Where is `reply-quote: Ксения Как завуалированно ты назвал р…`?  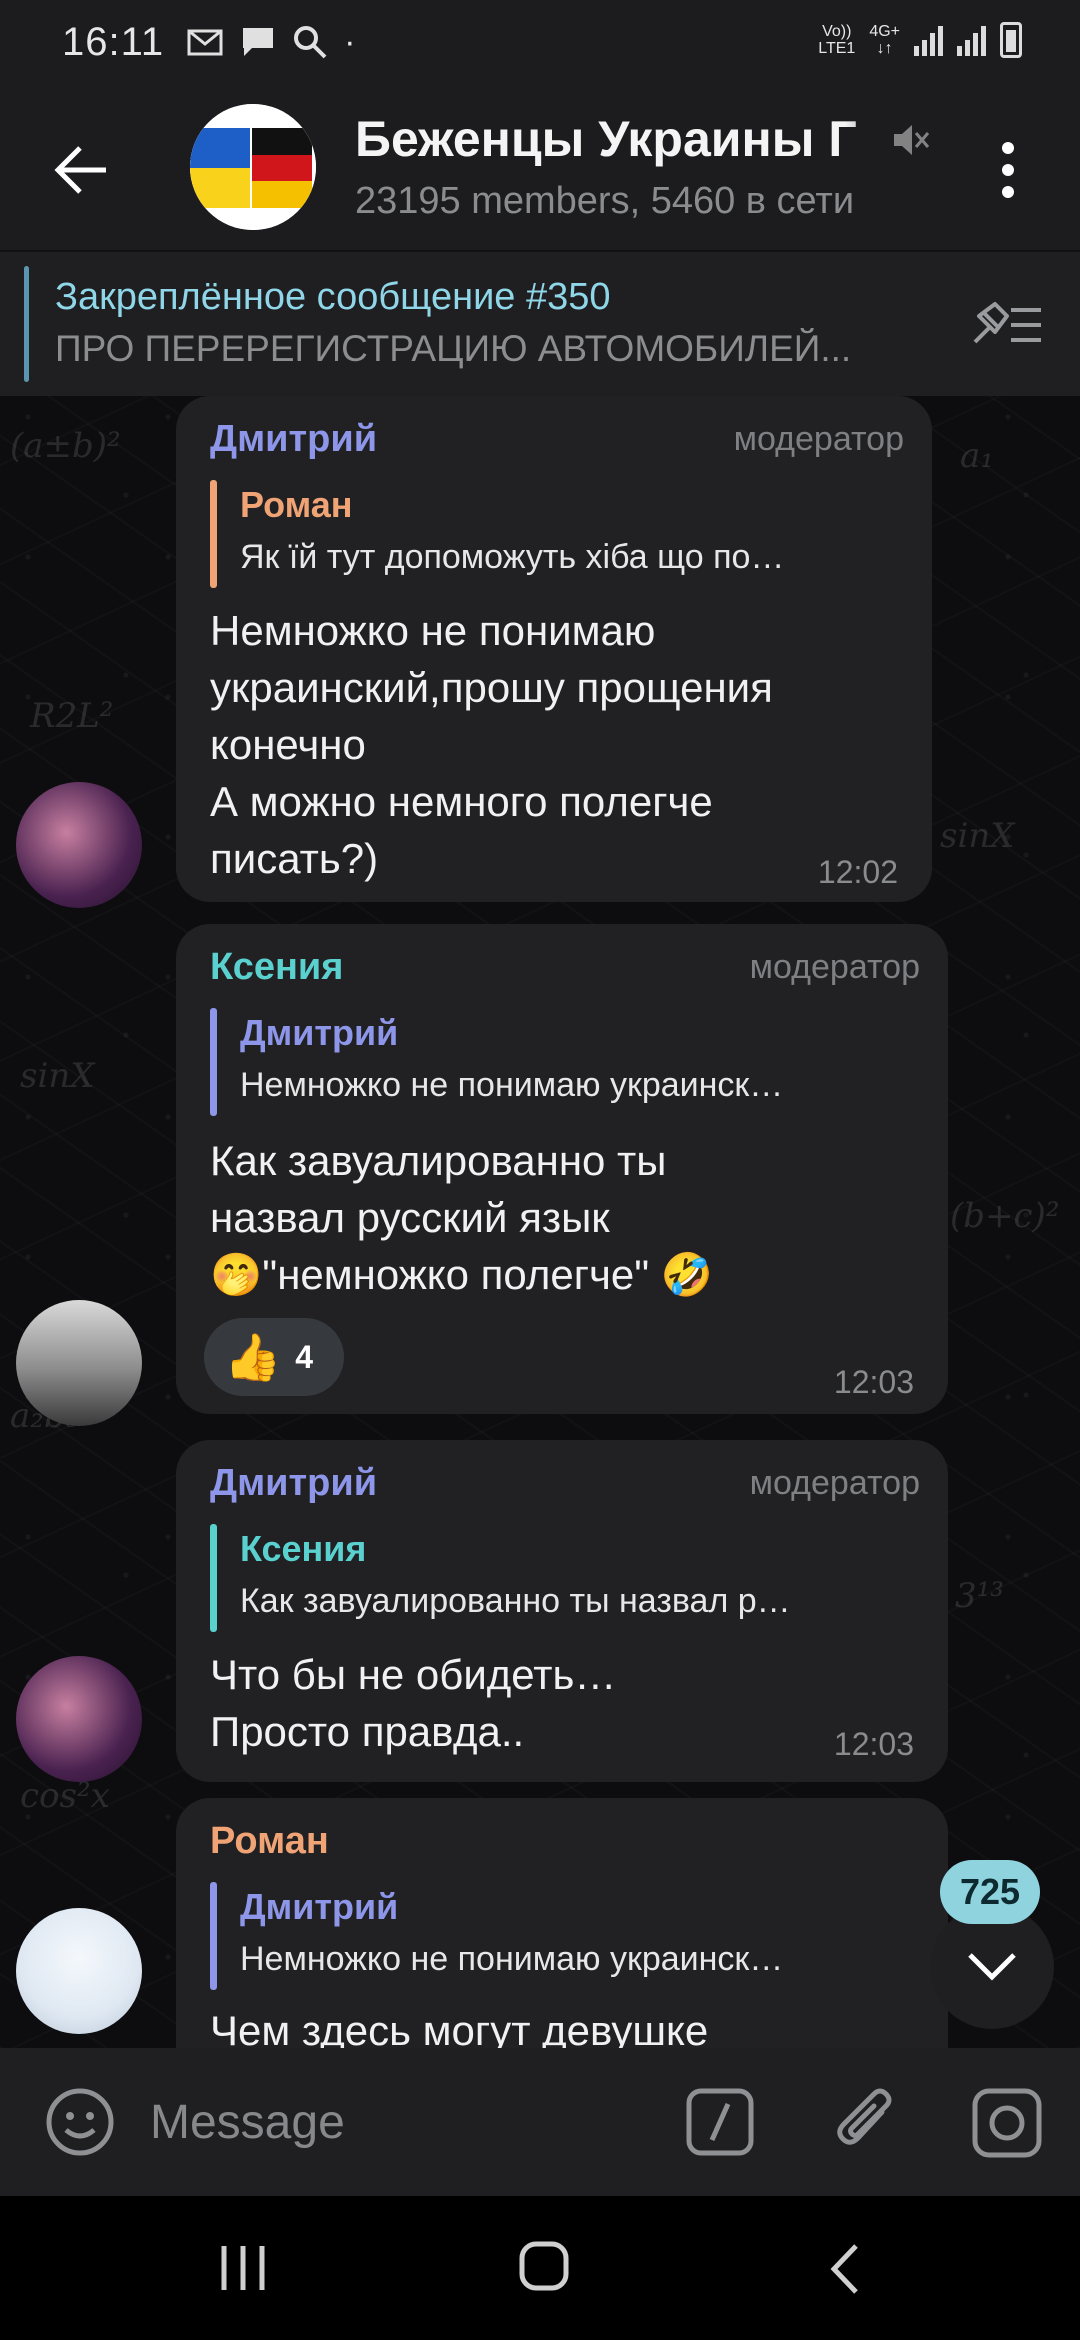 reply-quote: Ксения Как завуалированно ты назвал р… is located at coordinates (560, 1578).